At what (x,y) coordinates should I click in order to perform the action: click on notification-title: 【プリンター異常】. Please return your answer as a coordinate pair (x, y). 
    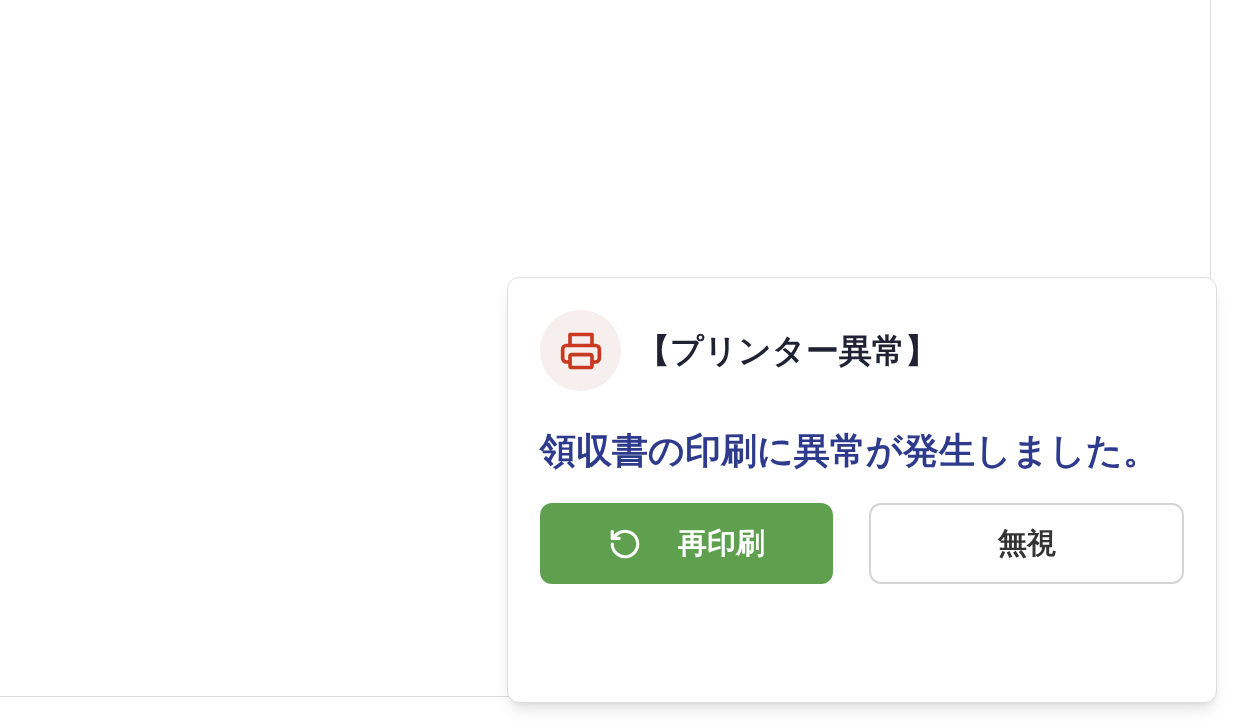
    Looking at the image, I should click on (787, 350).